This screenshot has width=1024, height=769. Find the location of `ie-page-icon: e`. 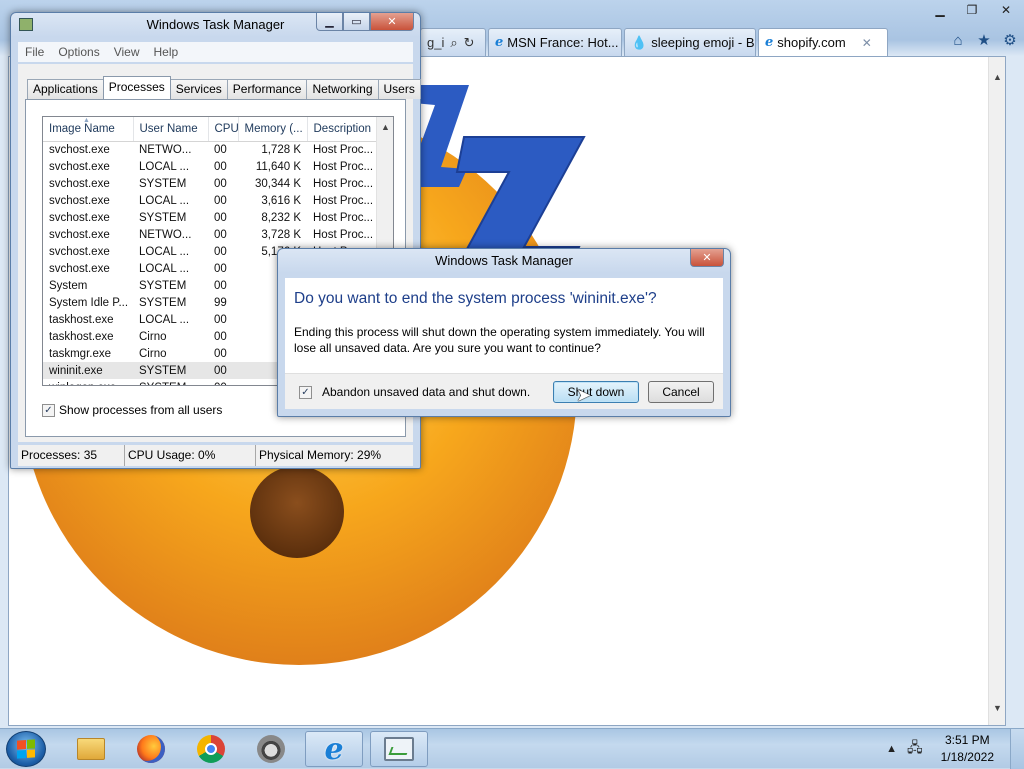

ie-page-icon: e is located at coordinates (499, 42).